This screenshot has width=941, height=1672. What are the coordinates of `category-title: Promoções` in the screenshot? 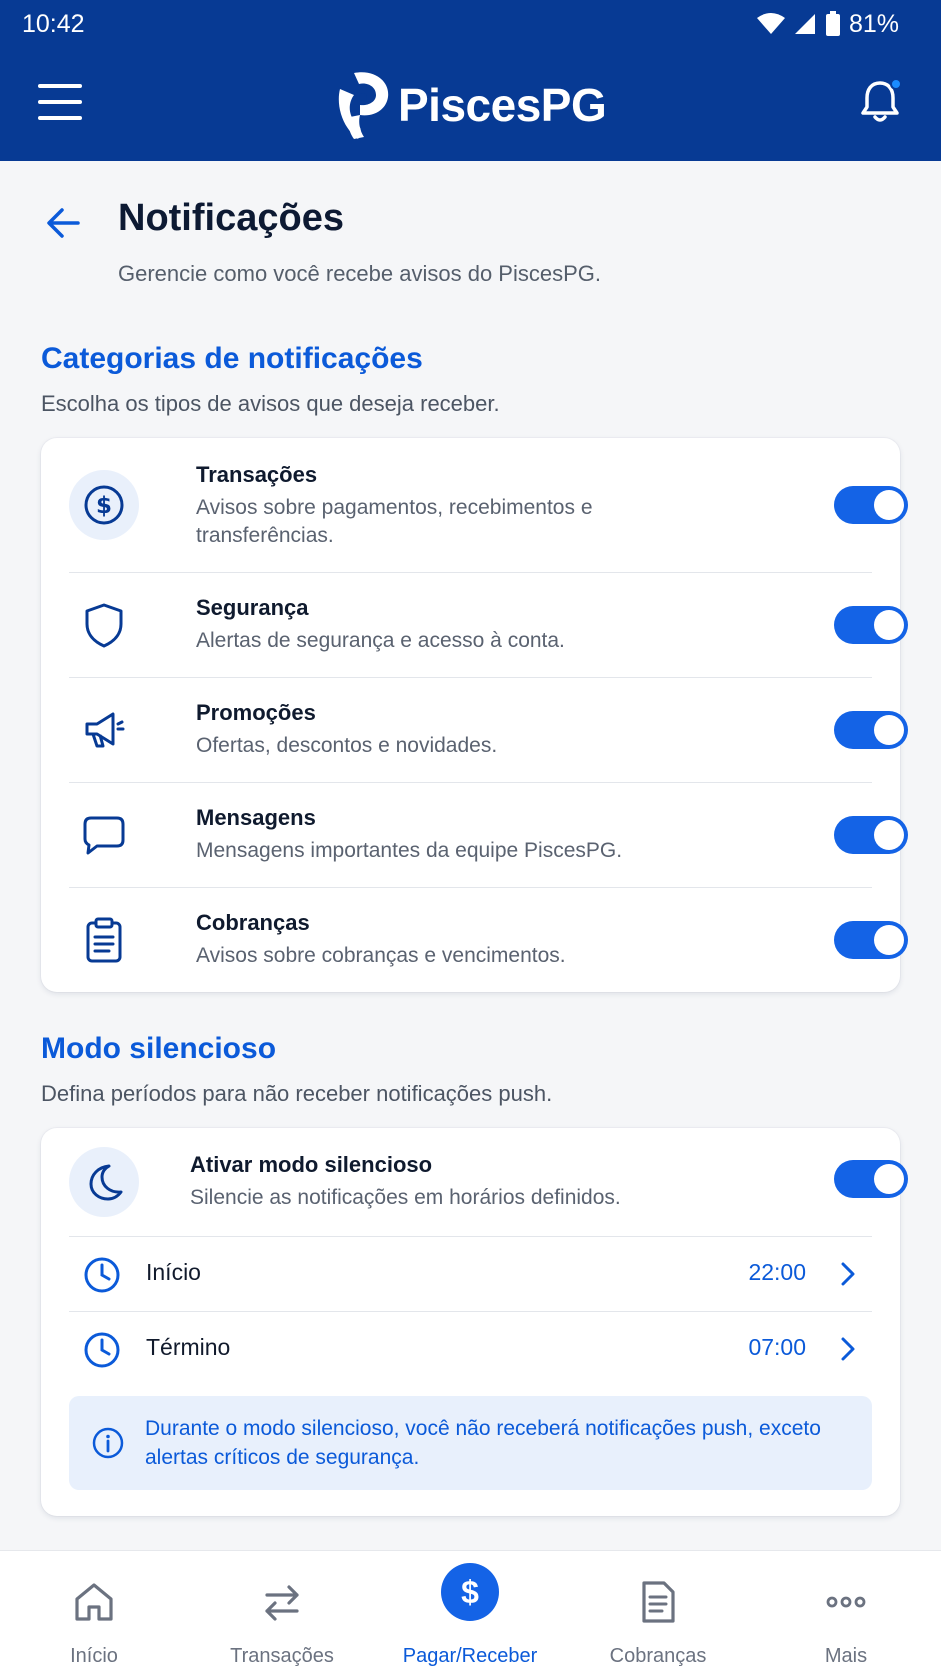 It's located at (256, 712).